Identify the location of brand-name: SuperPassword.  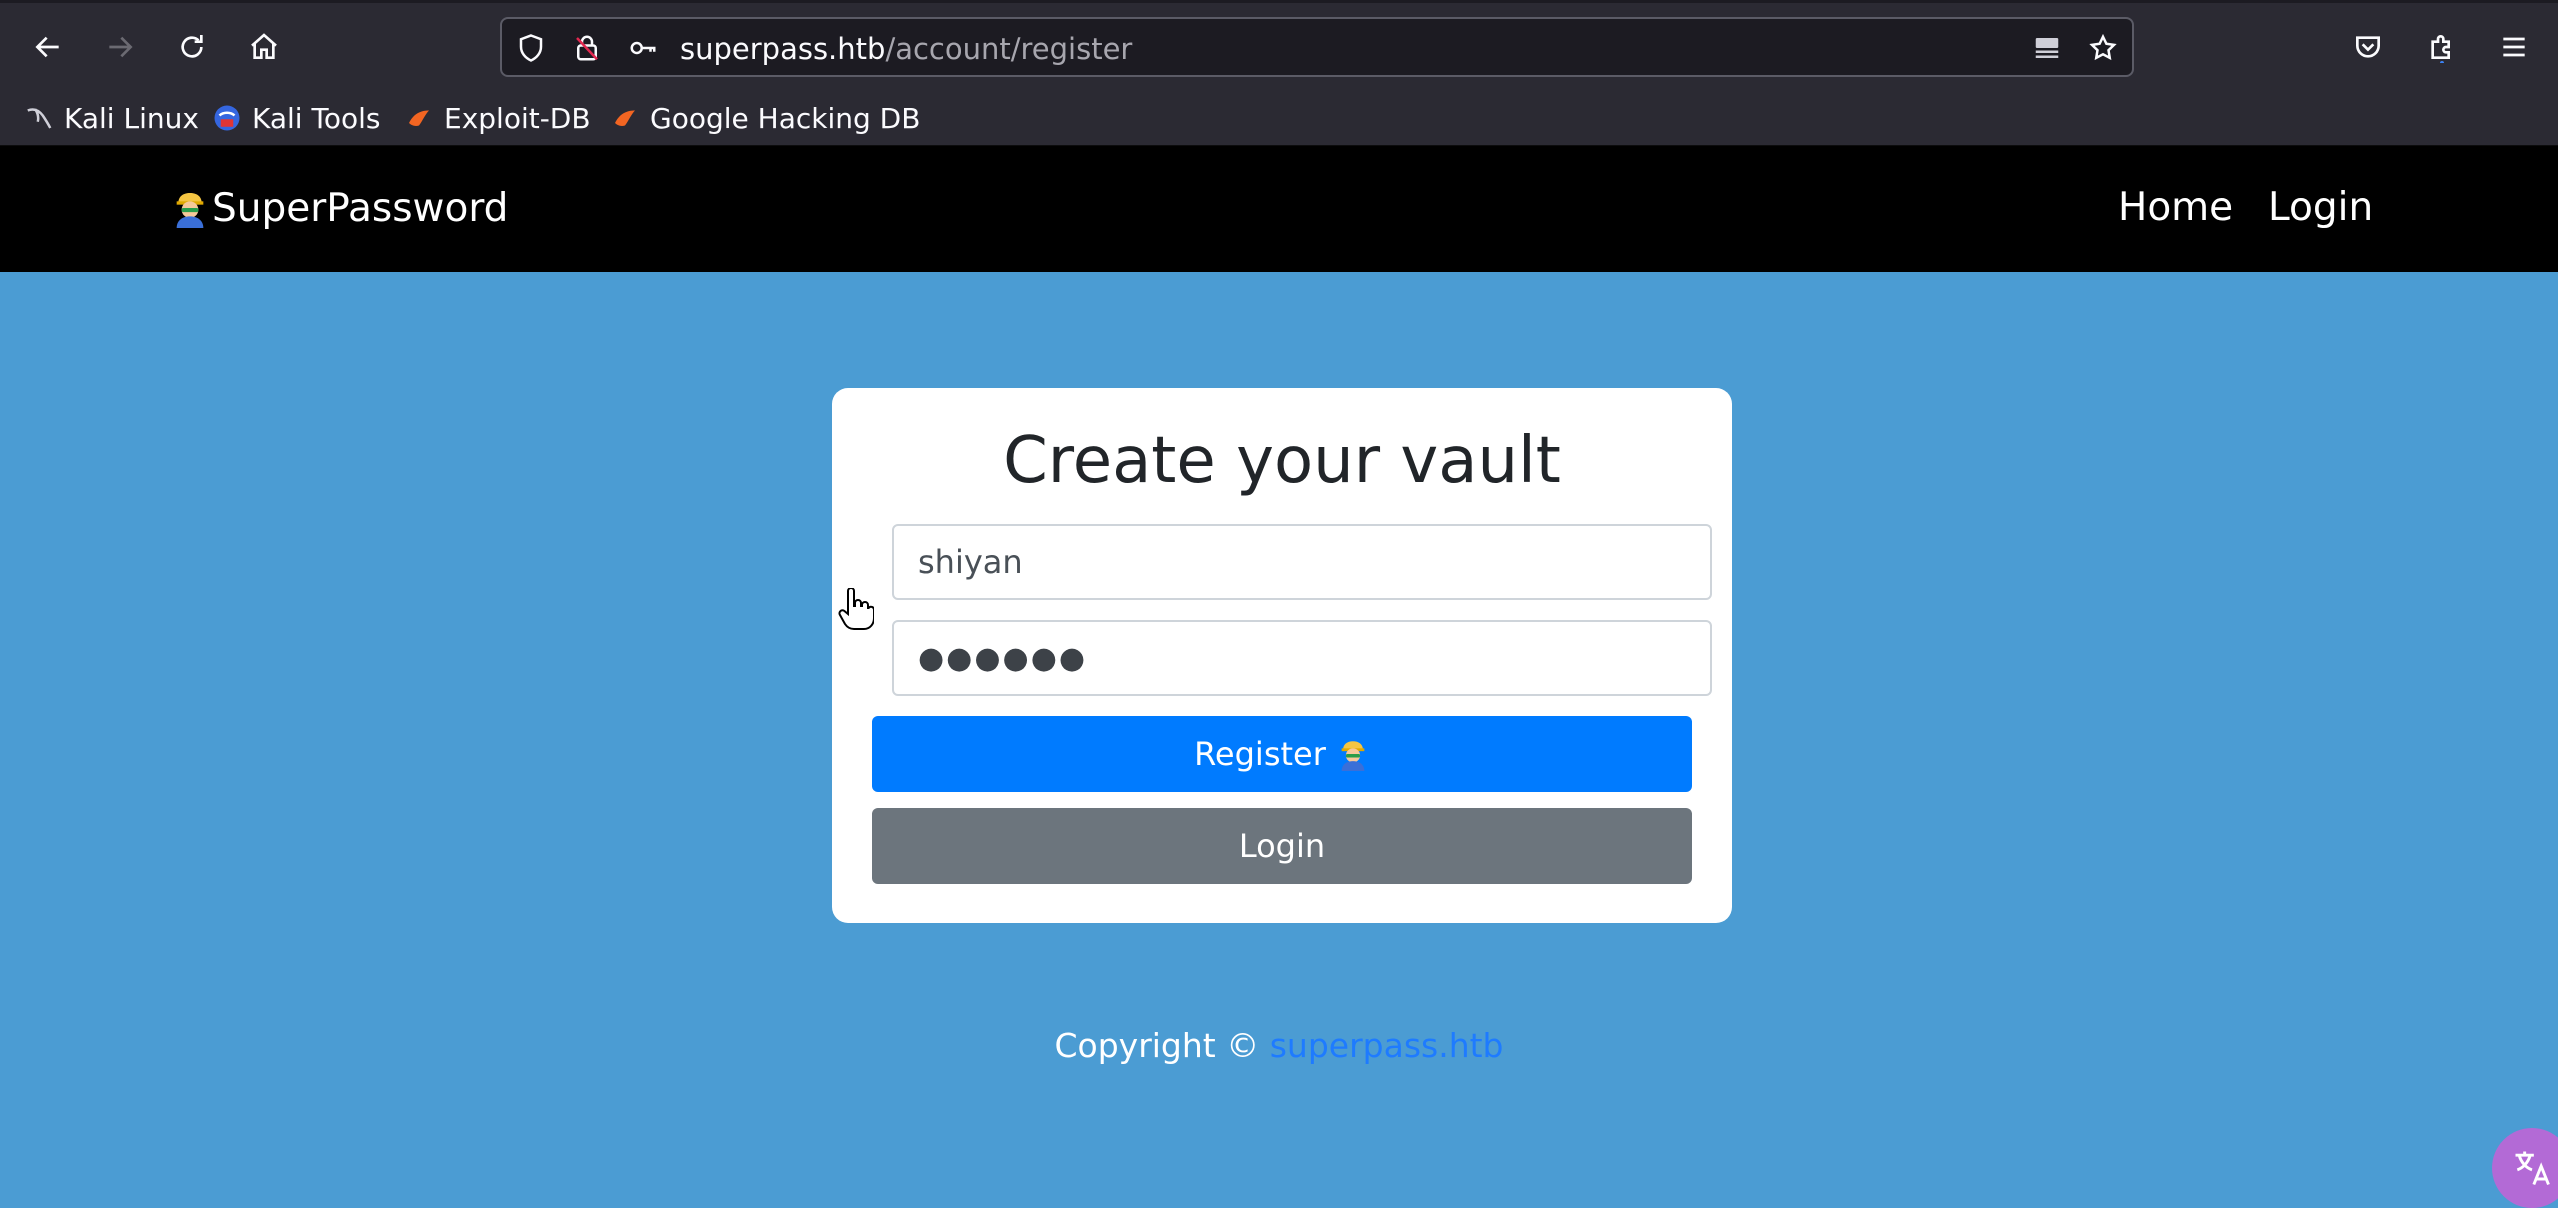
(360, 208).